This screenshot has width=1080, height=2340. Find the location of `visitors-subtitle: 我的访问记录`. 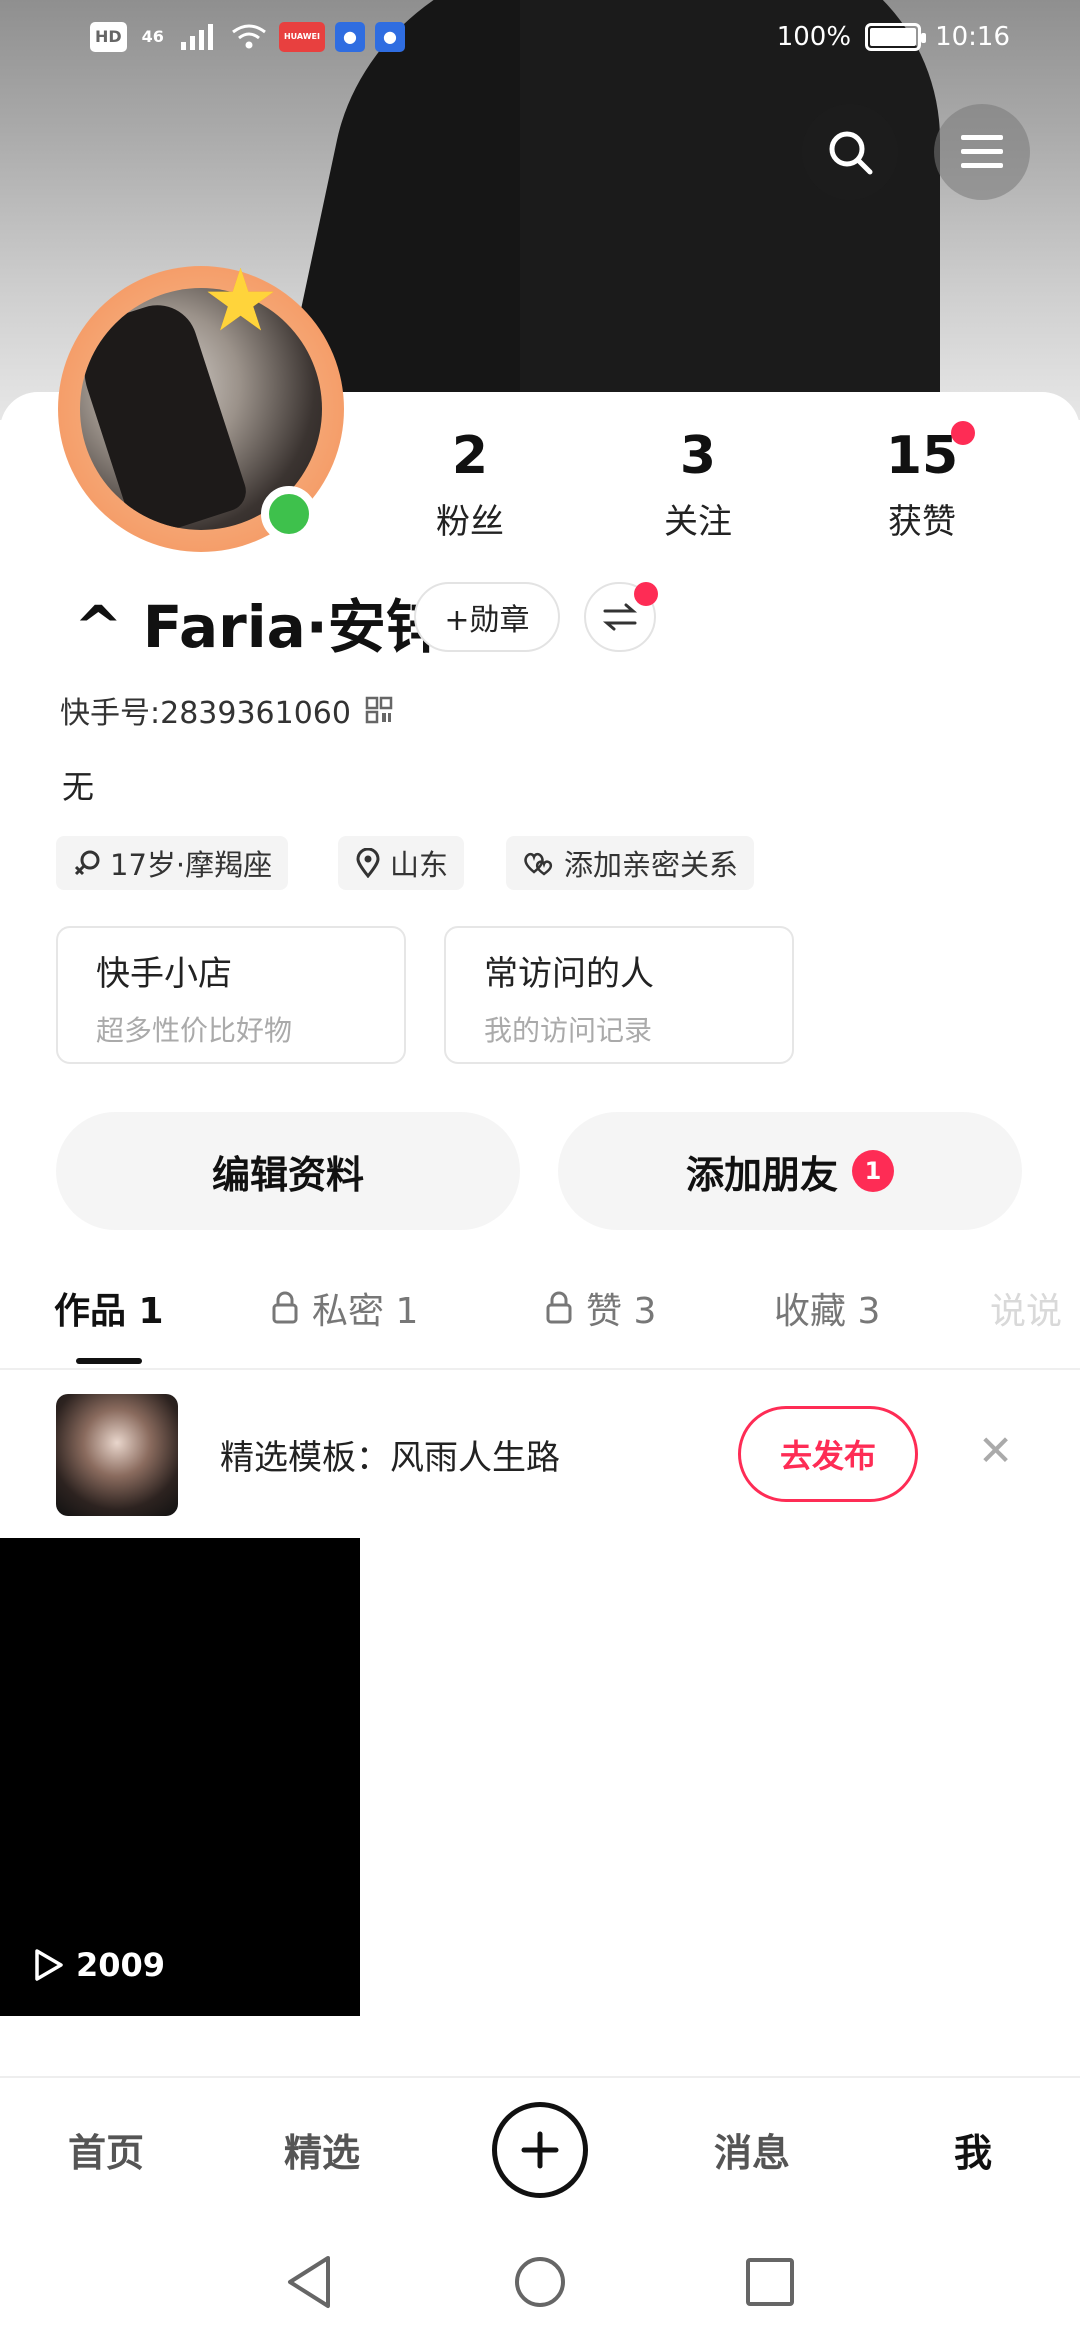

visitors-subtitle: 我的访问记录 is located at coordinates (568, 1030).